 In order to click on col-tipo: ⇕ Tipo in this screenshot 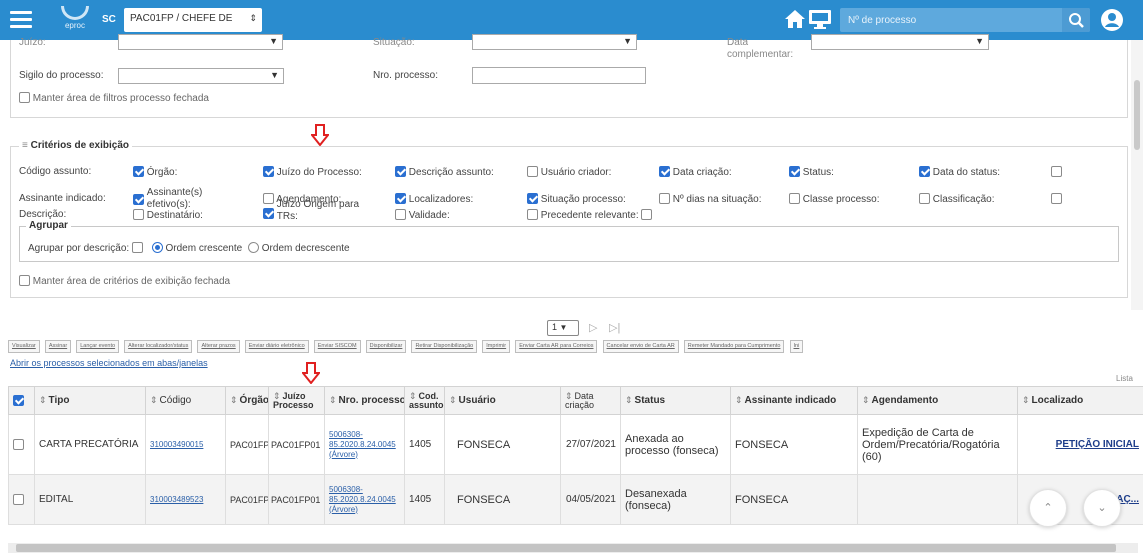, I will do `click(90, 400)`.